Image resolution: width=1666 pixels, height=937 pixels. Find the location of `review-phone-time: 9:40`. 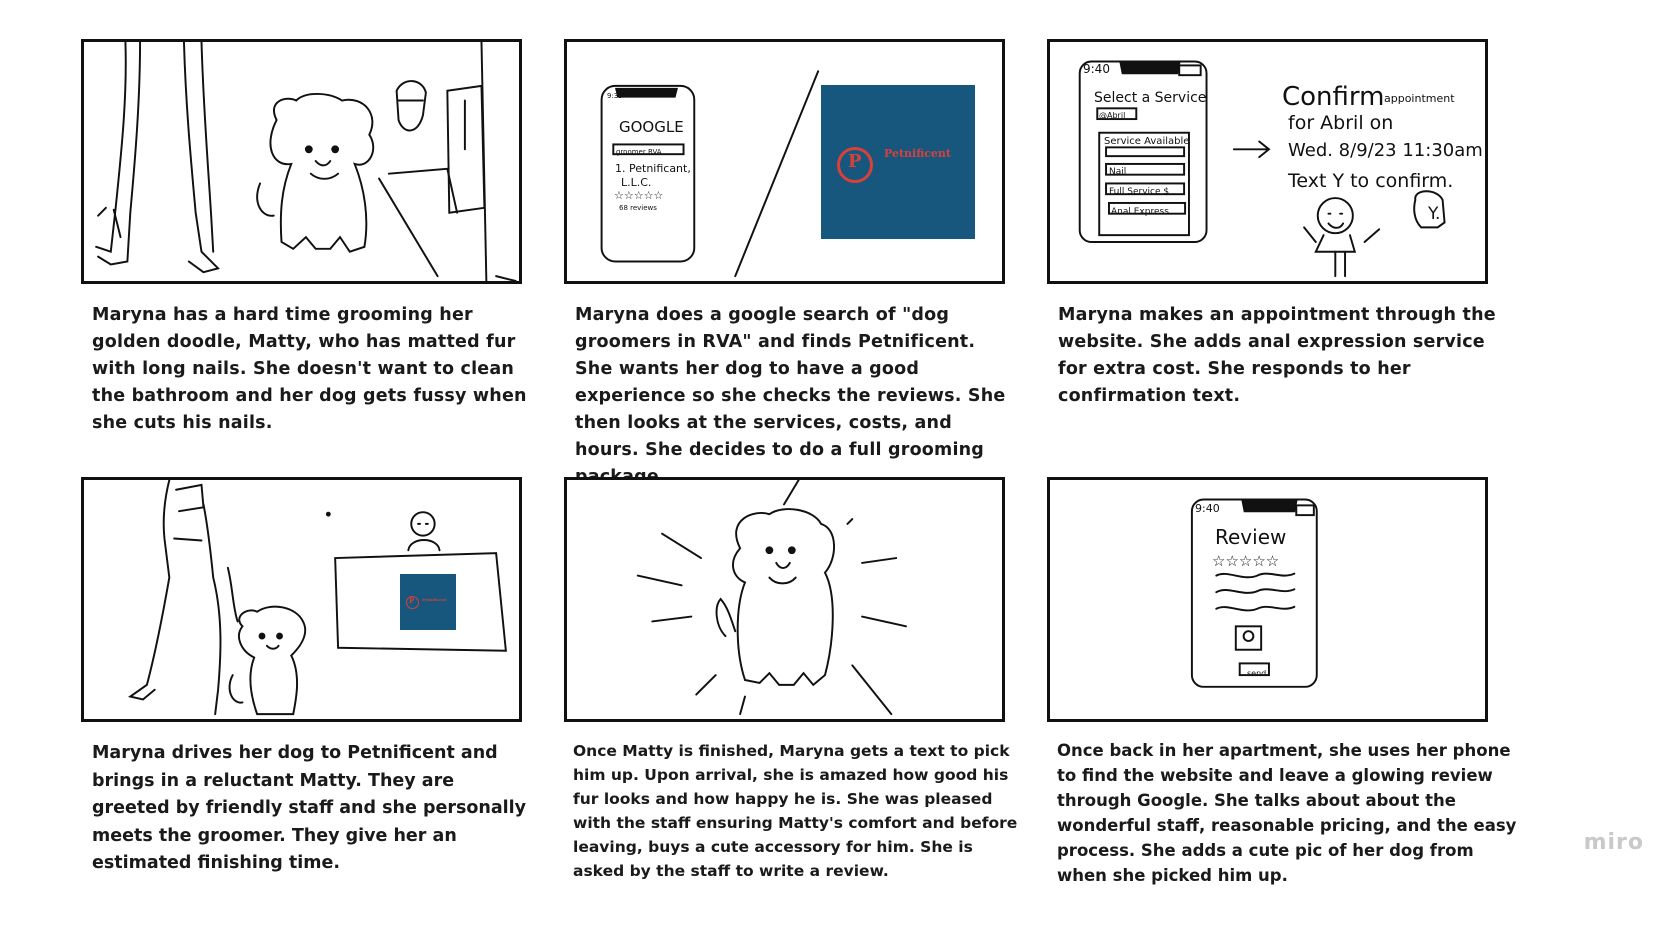

review-phone-time: 9:40 is located at coordinates (1207, 508).